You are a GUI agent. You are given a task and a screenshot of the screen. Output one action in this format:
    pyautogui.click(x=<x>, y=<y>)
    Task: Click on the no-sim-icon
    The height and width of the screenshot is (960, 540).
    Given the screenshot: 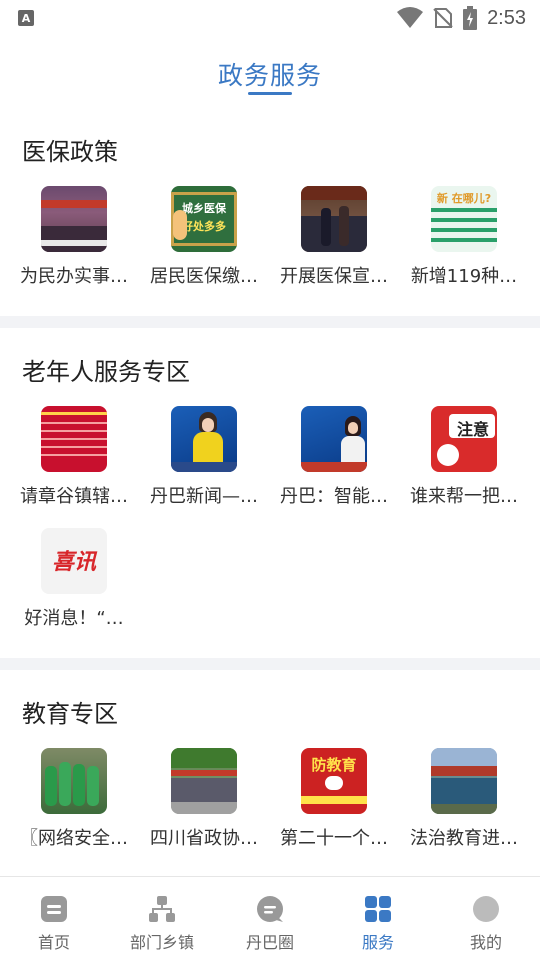 What is the action you would take?
    pyautogui.click(x=443, y=18)
    